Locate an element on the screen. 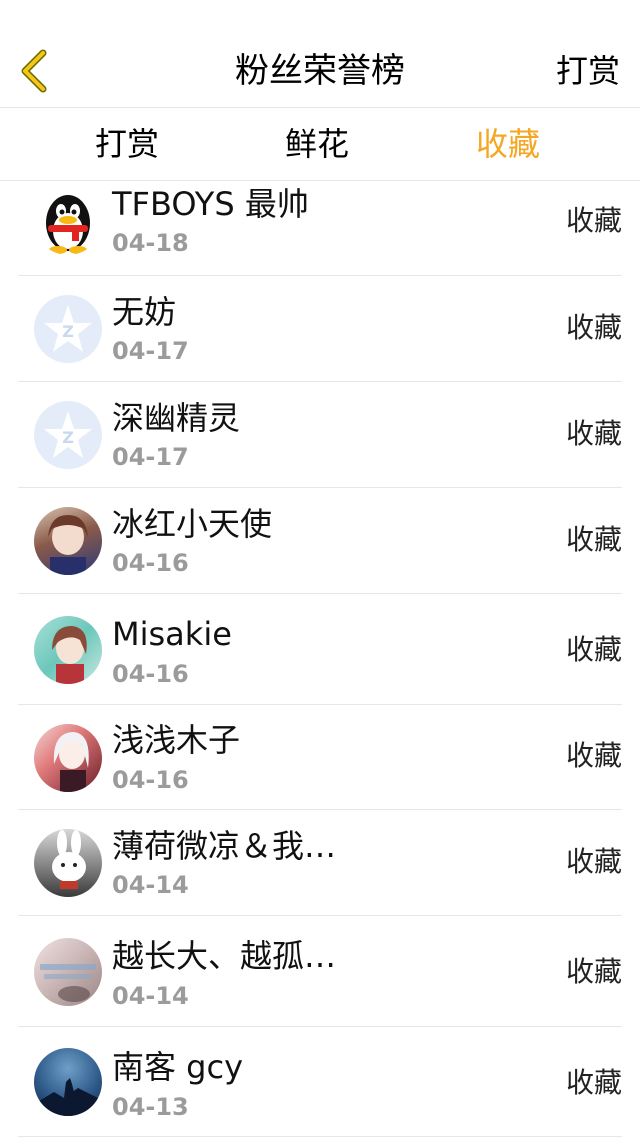  wolf-night-avatar is located at coordinates (68, 1082).